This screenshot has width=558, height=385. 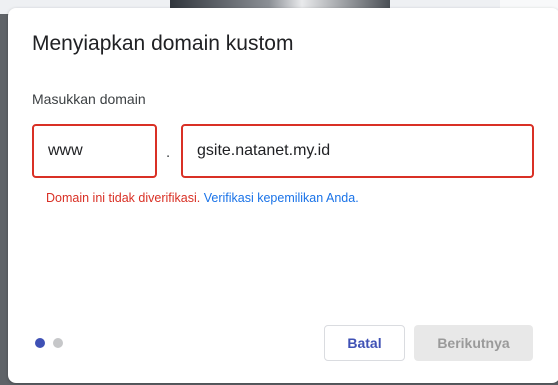 I want to click on cancel-button: Batal, so click(x=364, y=343).